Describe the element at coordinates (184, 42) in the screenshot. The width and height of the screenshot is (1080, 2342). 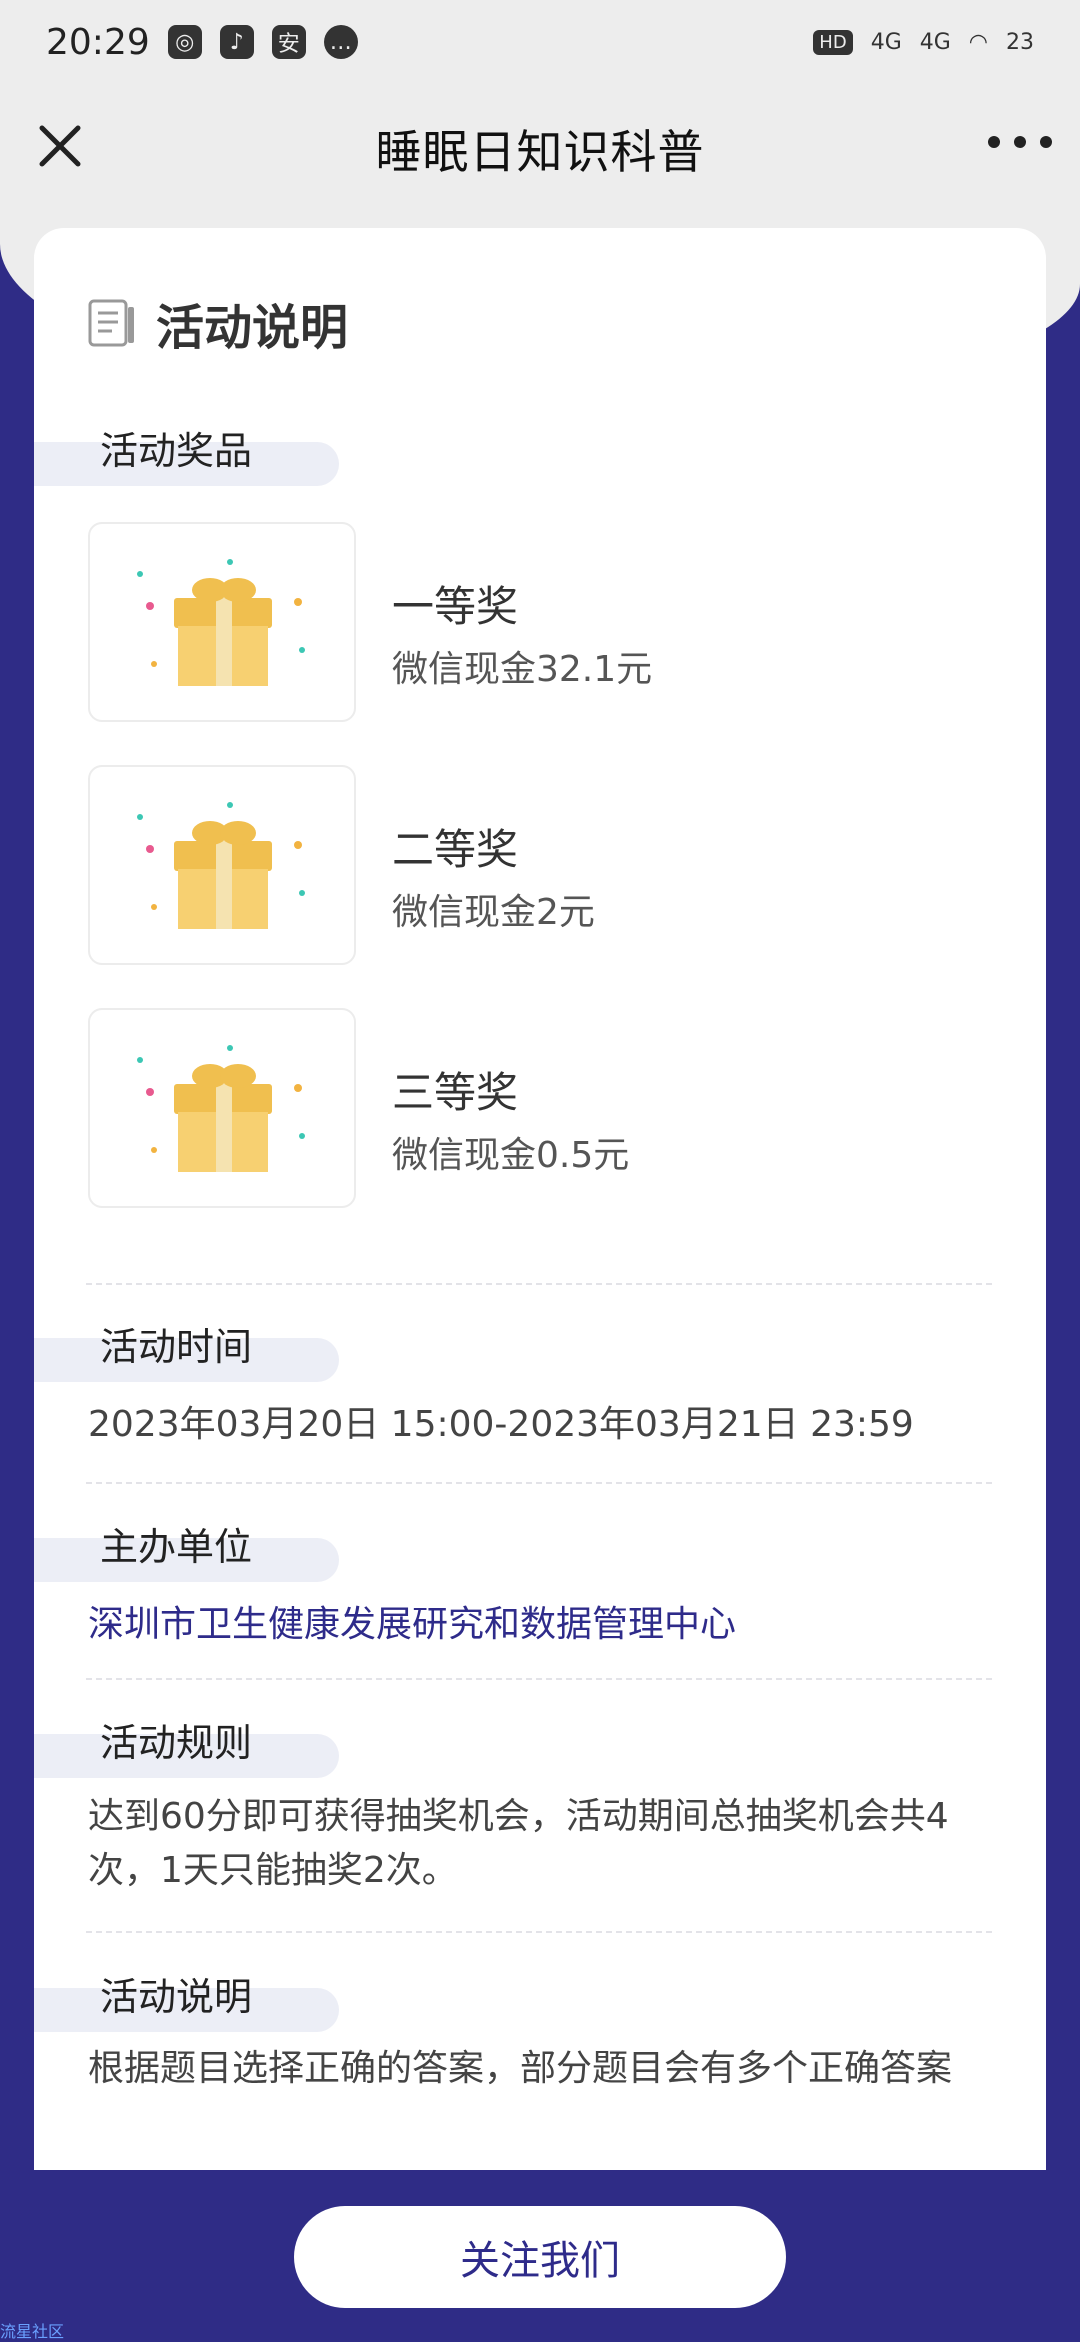
I see `app-notification-icon: ◎` at that location.